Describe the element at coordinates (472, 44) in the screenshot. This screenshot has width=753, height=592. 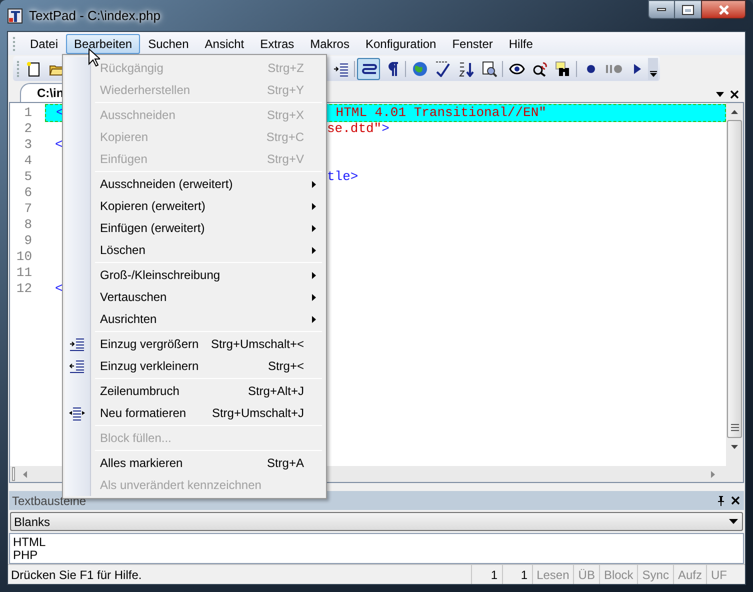
I see `menu-item: Fenster` at that location.